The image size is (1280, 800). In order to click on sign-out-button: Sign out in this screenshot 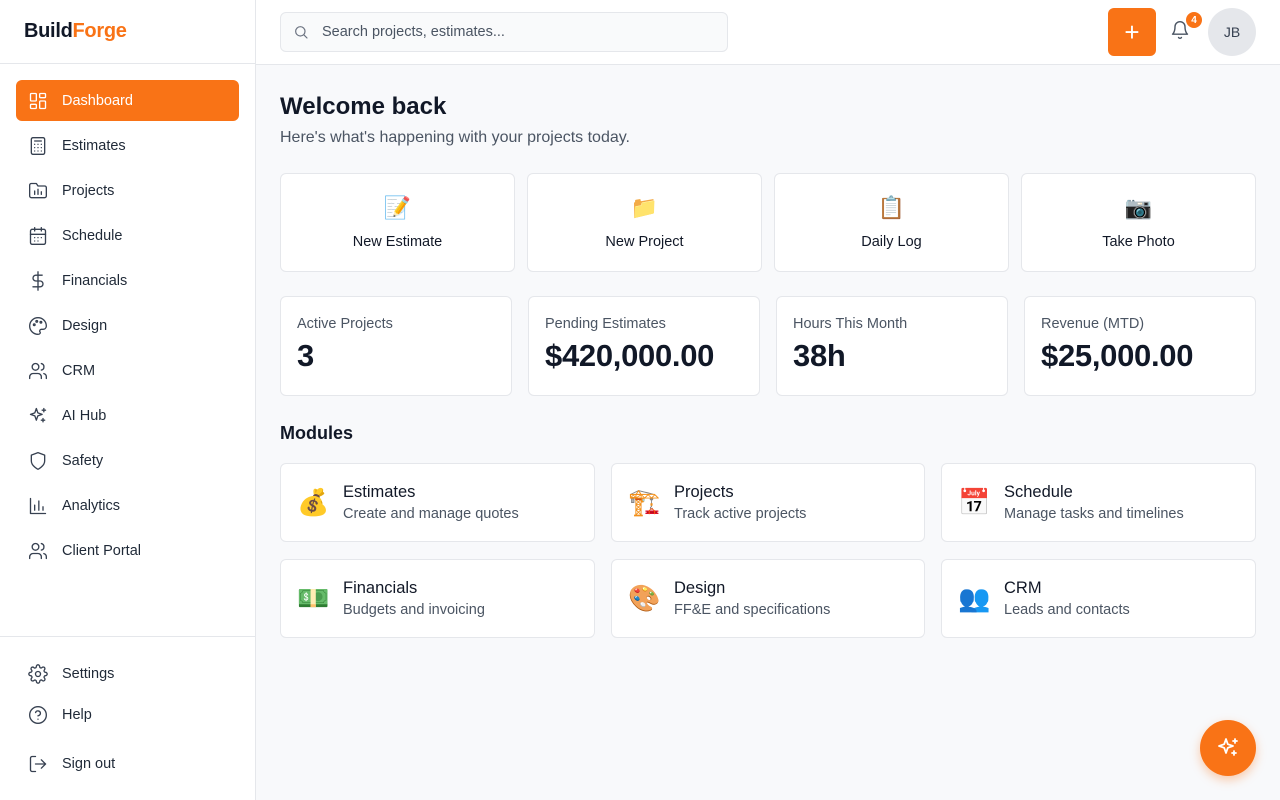, I will do `click(127, 763)`.